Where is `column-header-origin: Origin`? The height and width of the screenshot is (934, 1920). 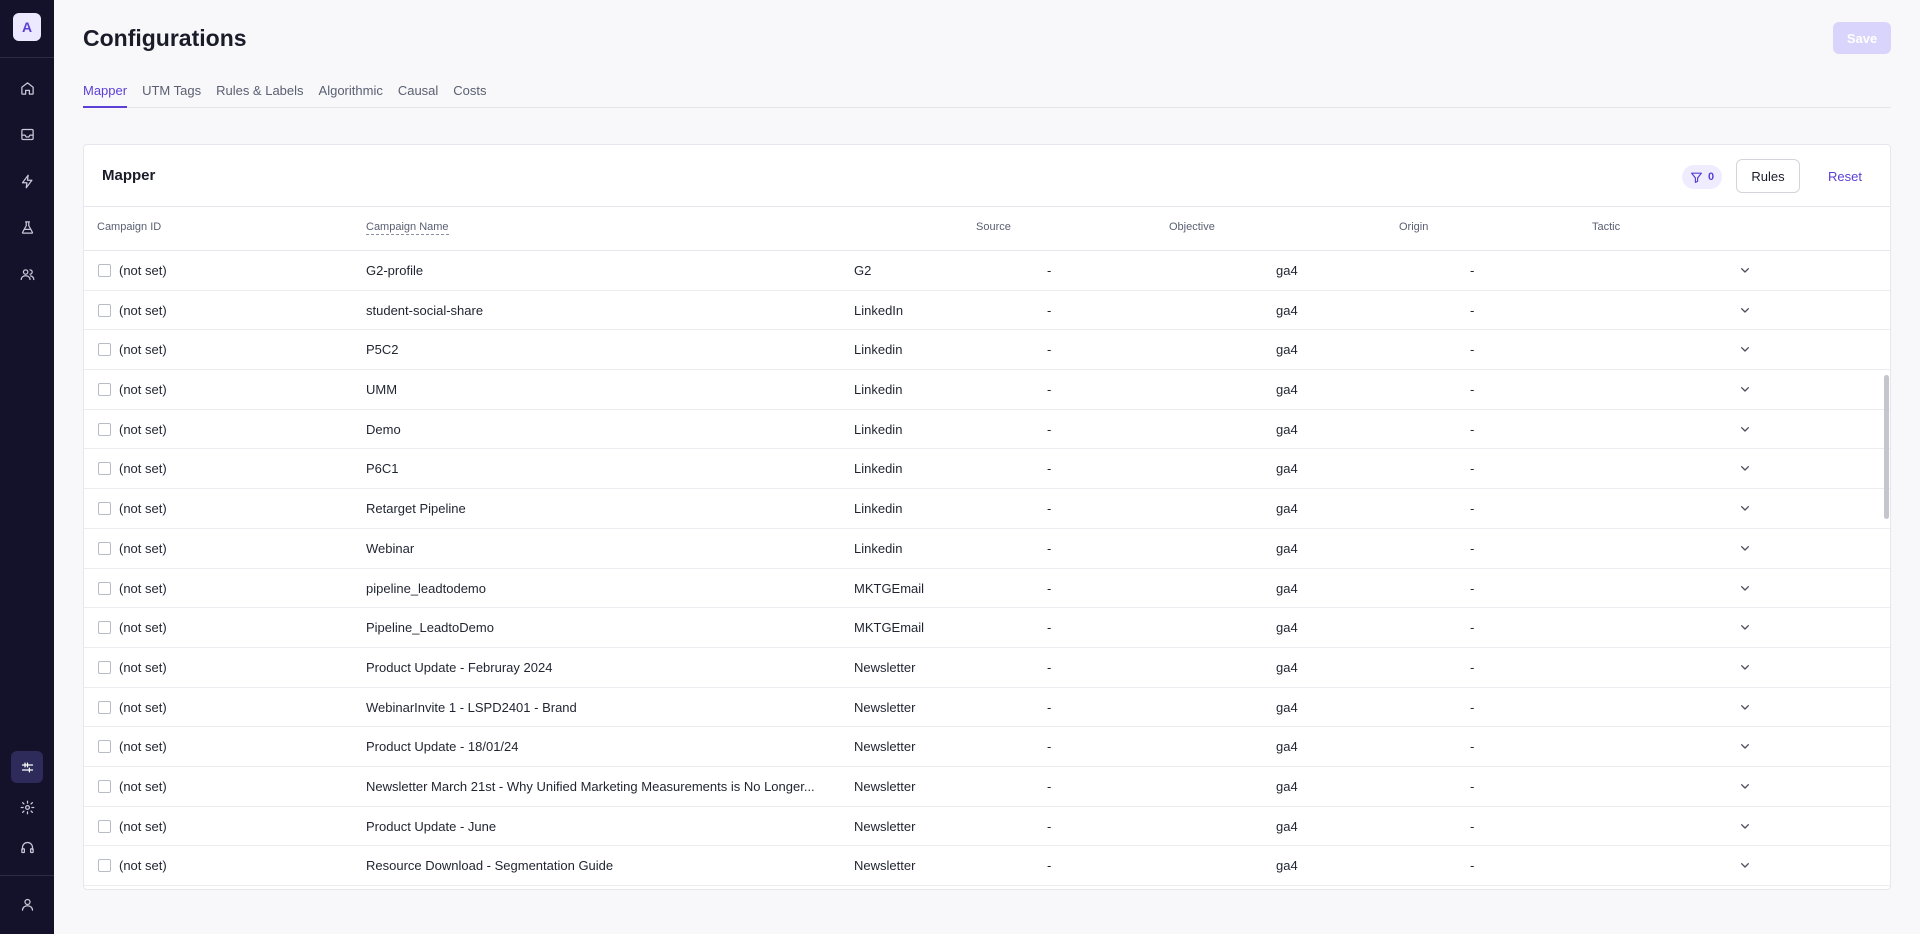 column-header-origin: Origin is located at coordinates (1414, 227).